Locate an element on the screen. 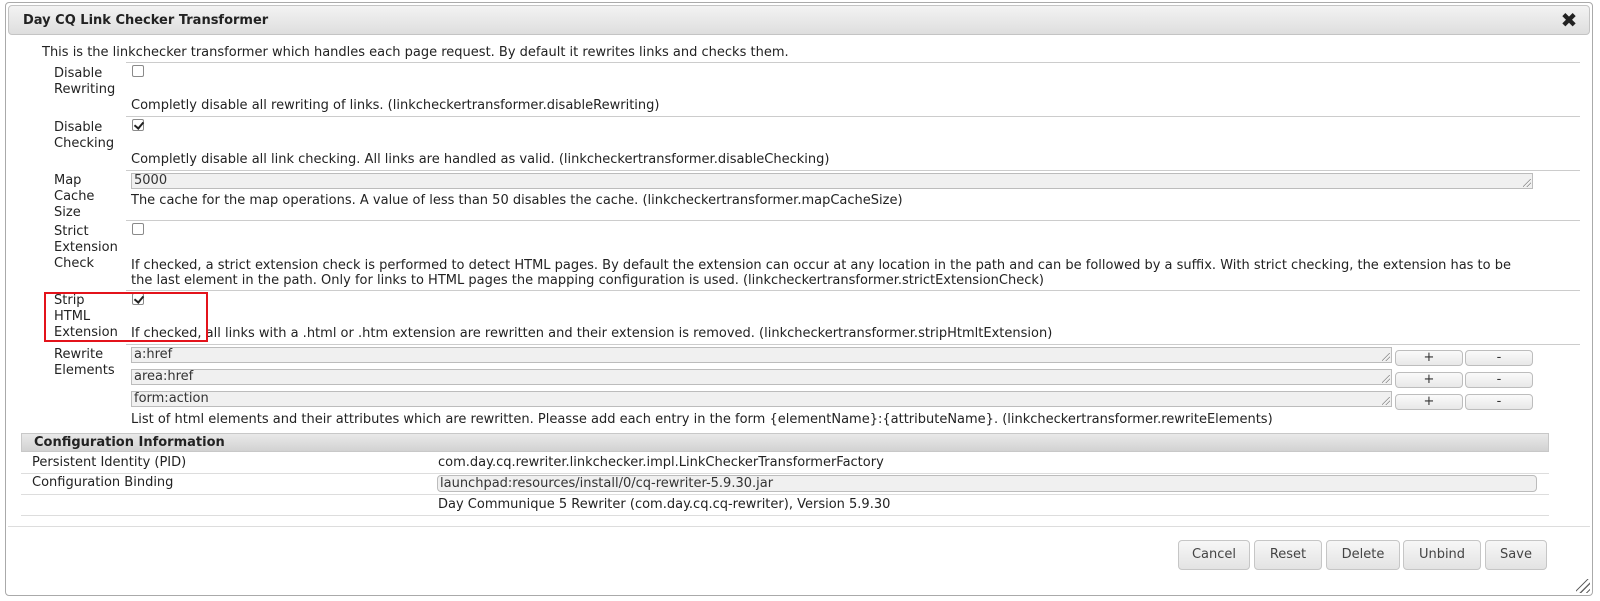 The width and height of the screenshot is (1600, 601). map-cache-size-value: 5000 is located at coordinates (151, 180).